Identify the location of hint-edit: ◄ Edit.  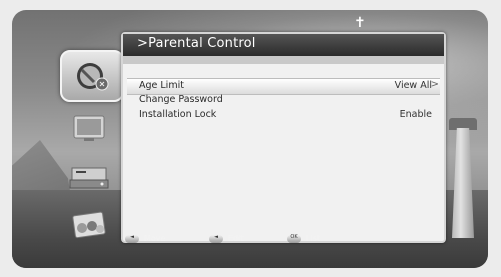
(226, 238).